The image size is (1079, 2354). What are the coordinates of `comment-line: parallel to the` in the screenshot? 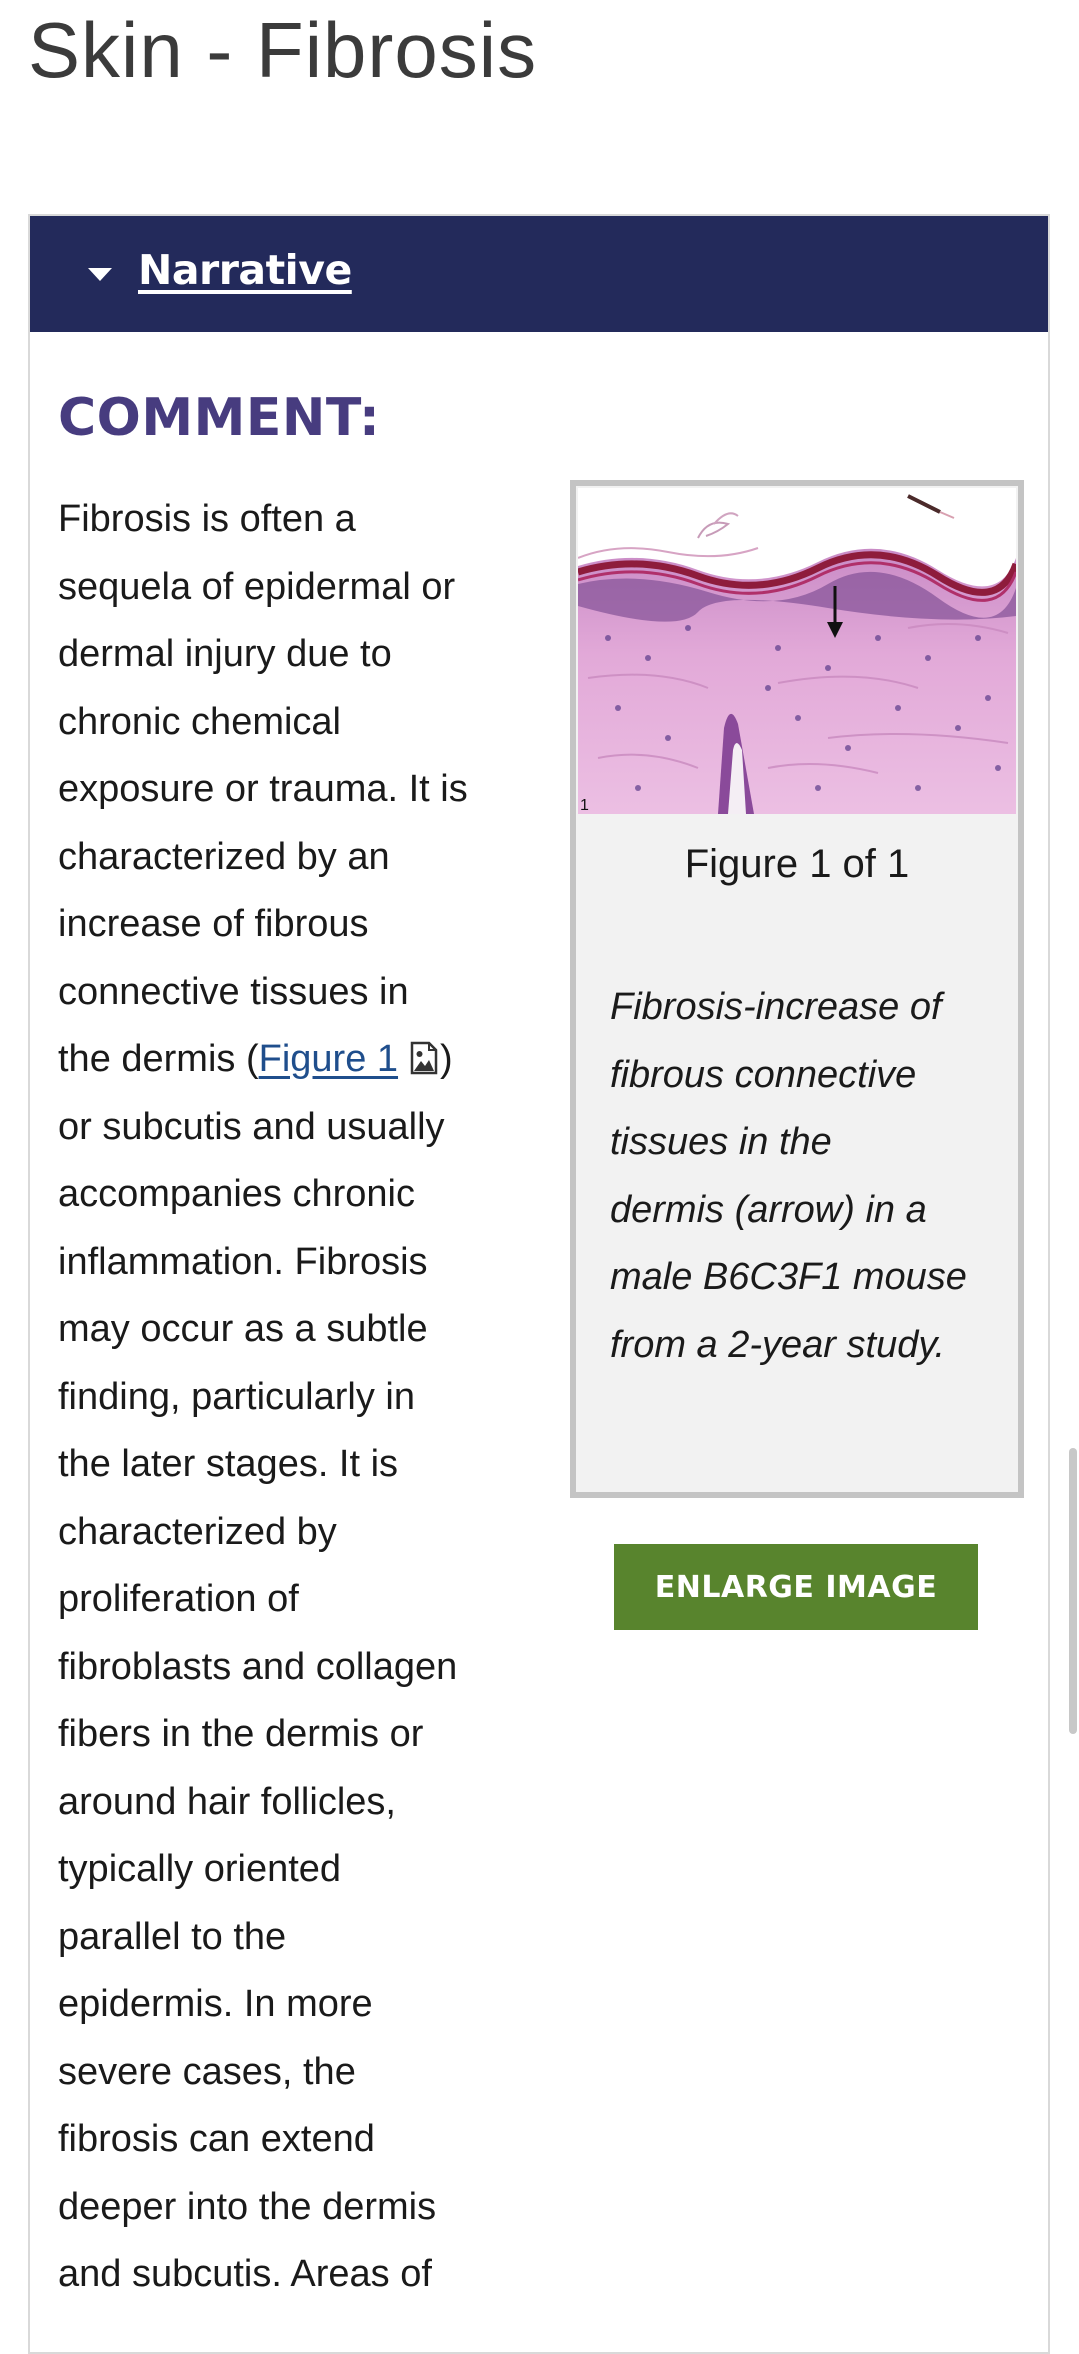 It's located at (172, 1936).